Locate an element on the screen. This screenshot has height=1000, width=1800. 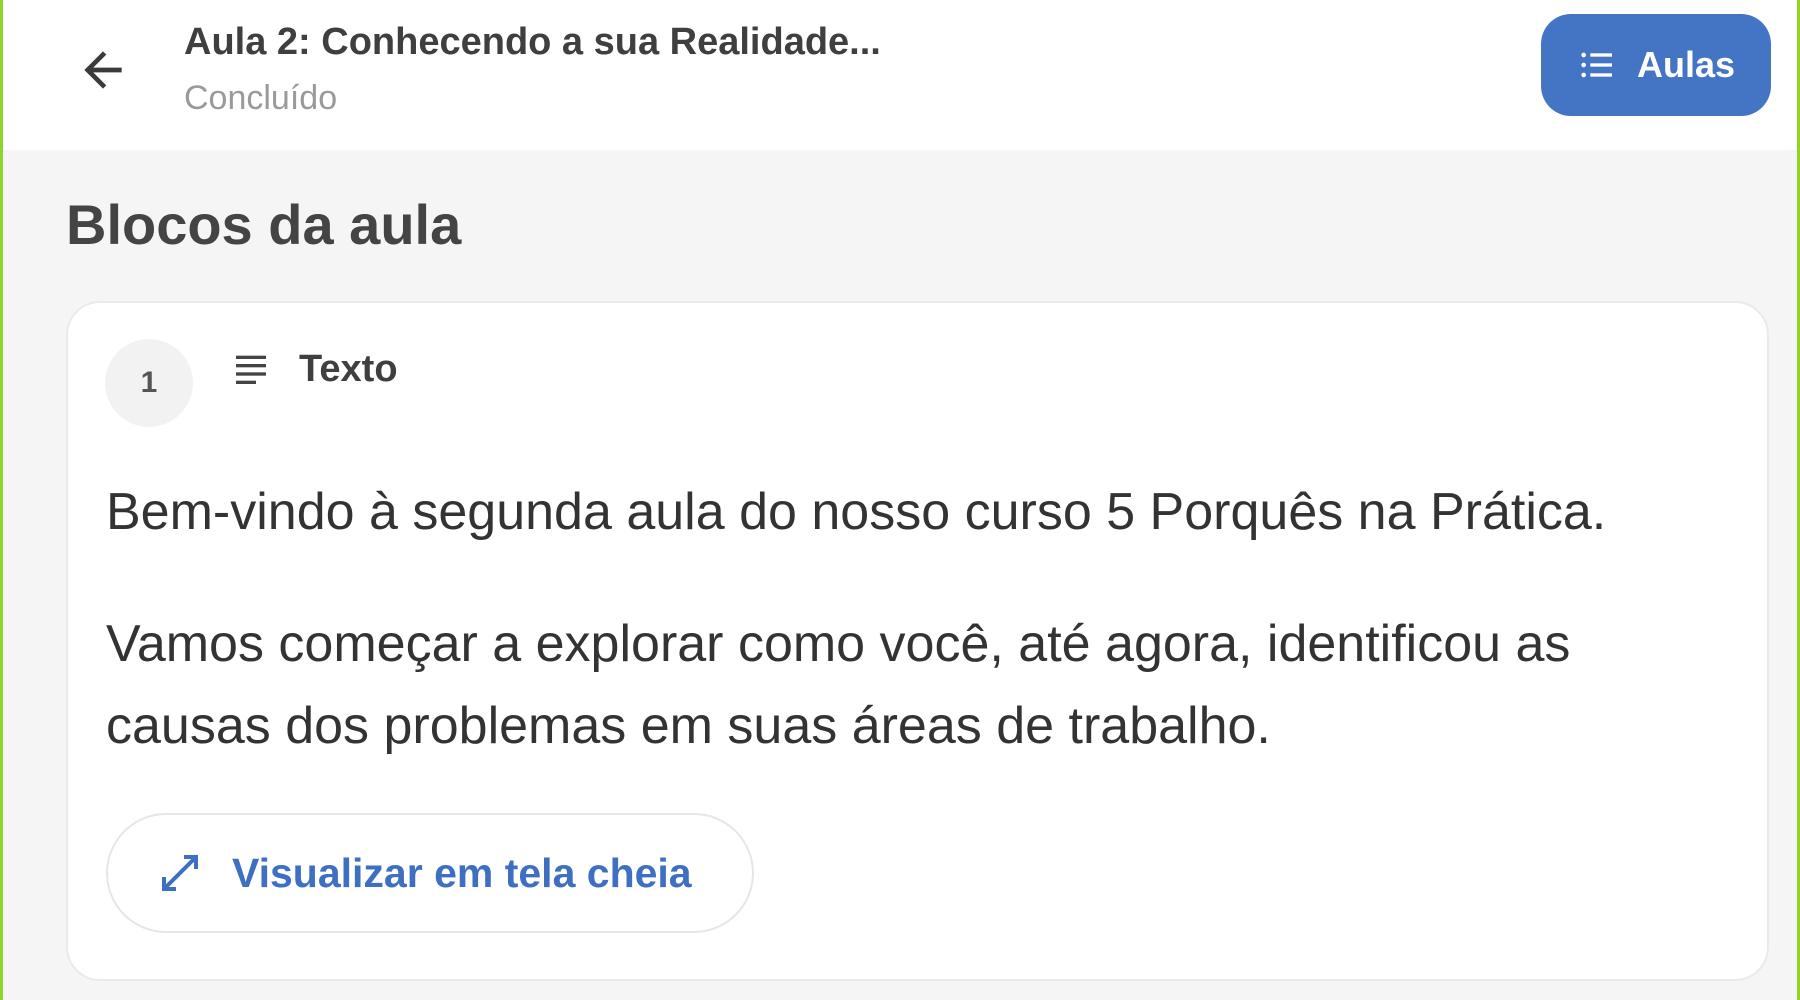
expand-diagonal-icon is located at coordinates (180, 873).